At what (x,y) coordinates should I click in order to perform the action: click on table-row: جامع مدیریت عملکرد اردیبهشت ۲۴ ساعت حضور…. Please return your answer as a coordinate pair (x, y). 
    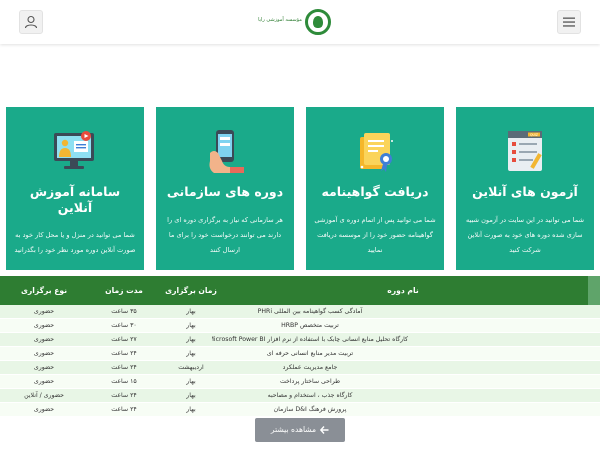
    Looking at the image, I should click on (300, 368).